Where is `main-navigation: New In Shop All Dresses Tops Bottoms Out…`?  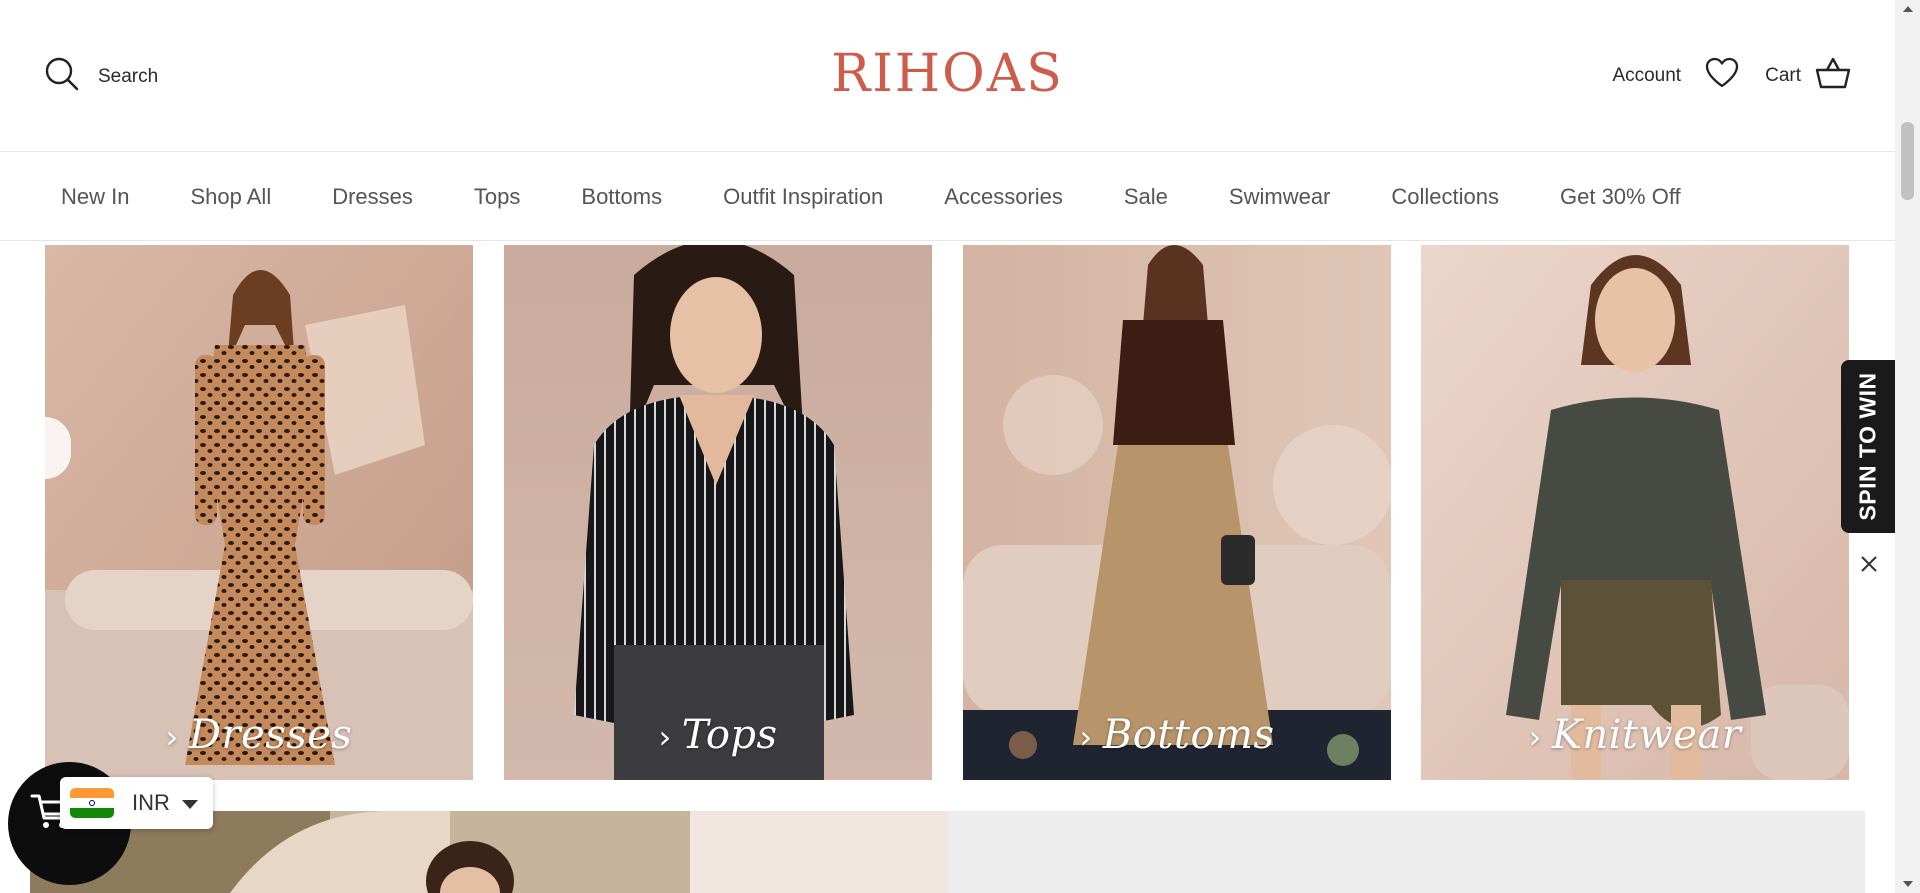
main-navigation: New In Shop All Dresses Tops Bottoms Out… is located at coordinates (947, 197).